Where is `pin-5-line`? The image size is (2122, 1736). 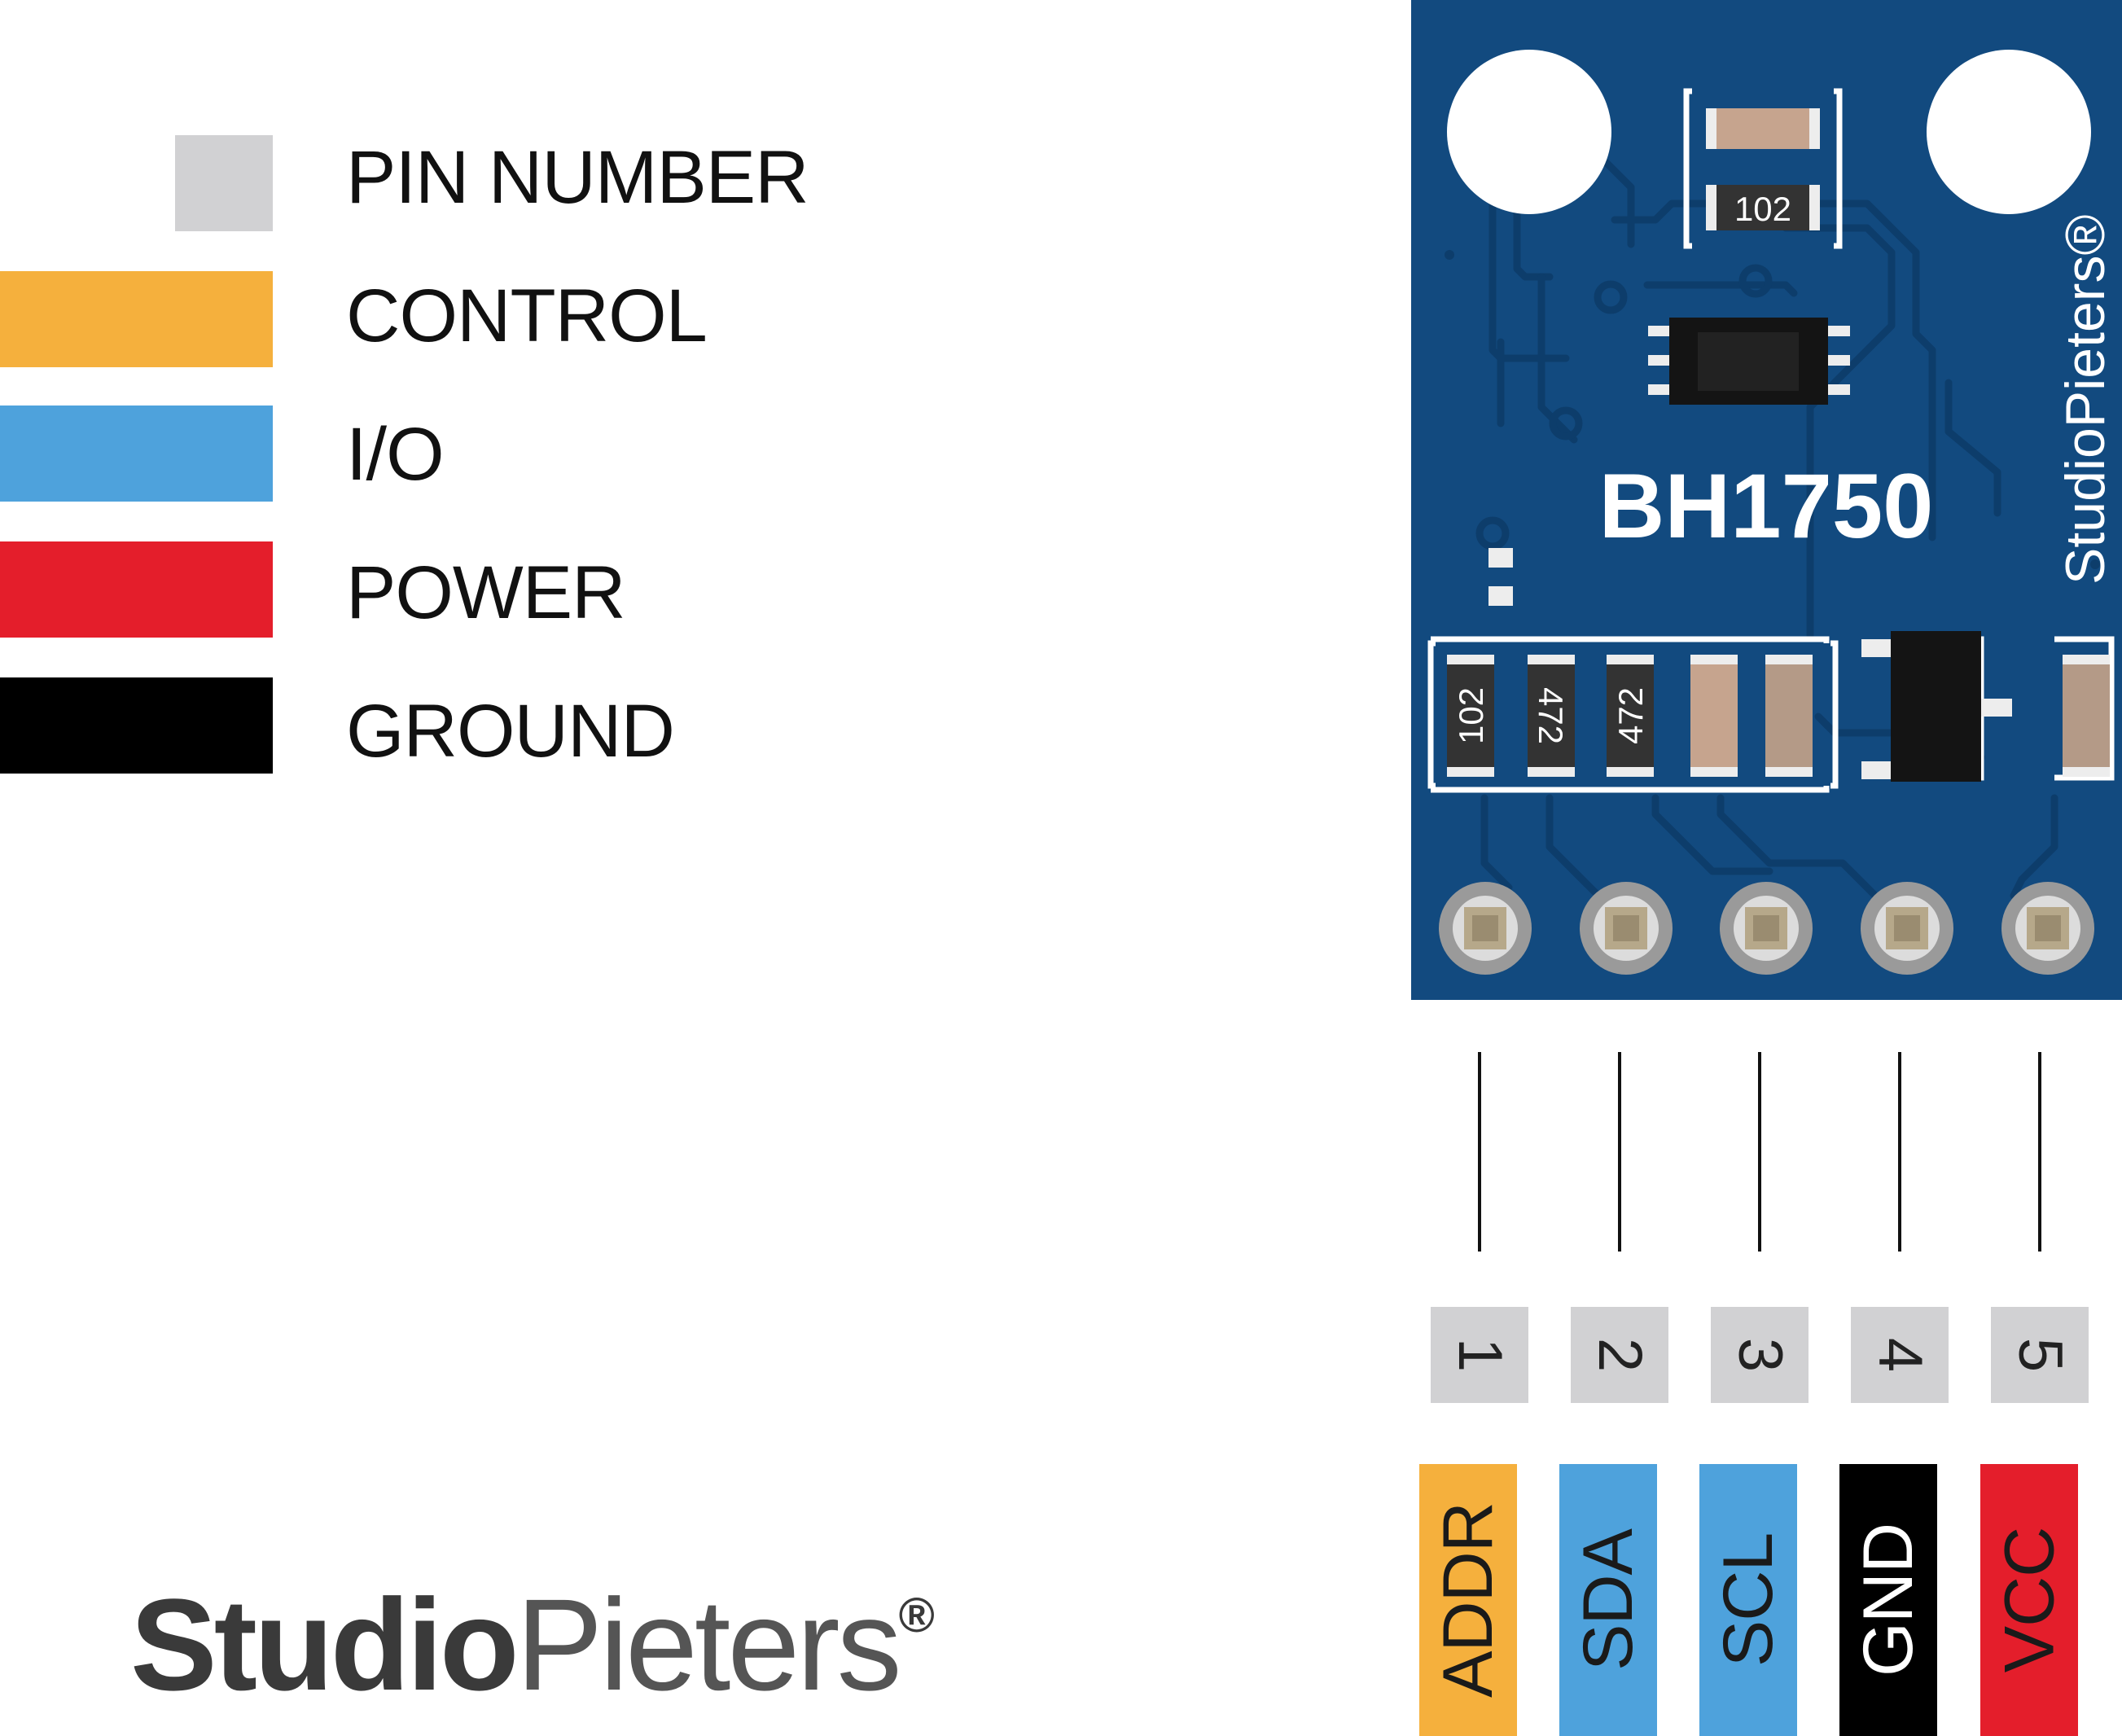
pin-5-line is located at coordinates (2039, 1152).